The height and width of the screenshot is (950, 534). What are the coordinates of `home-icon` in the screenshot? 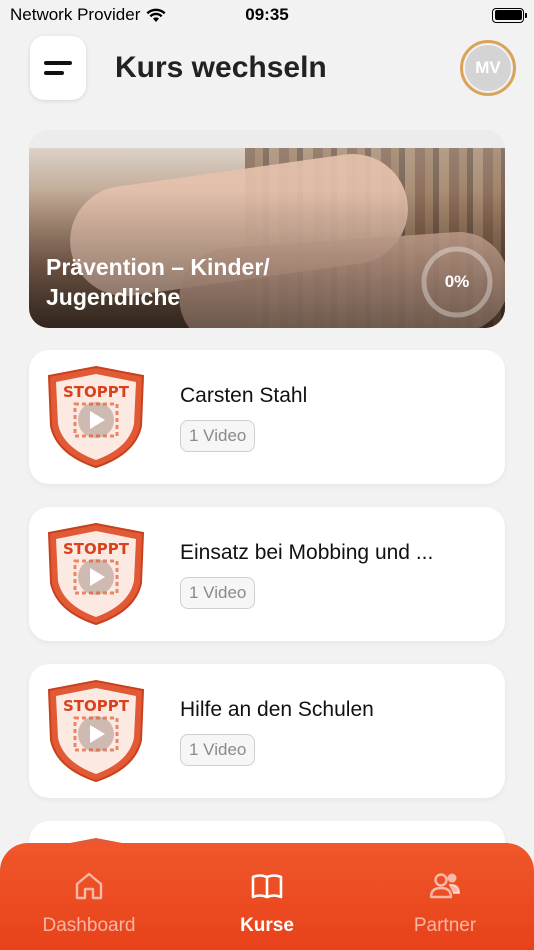 It's located at (89, 886).